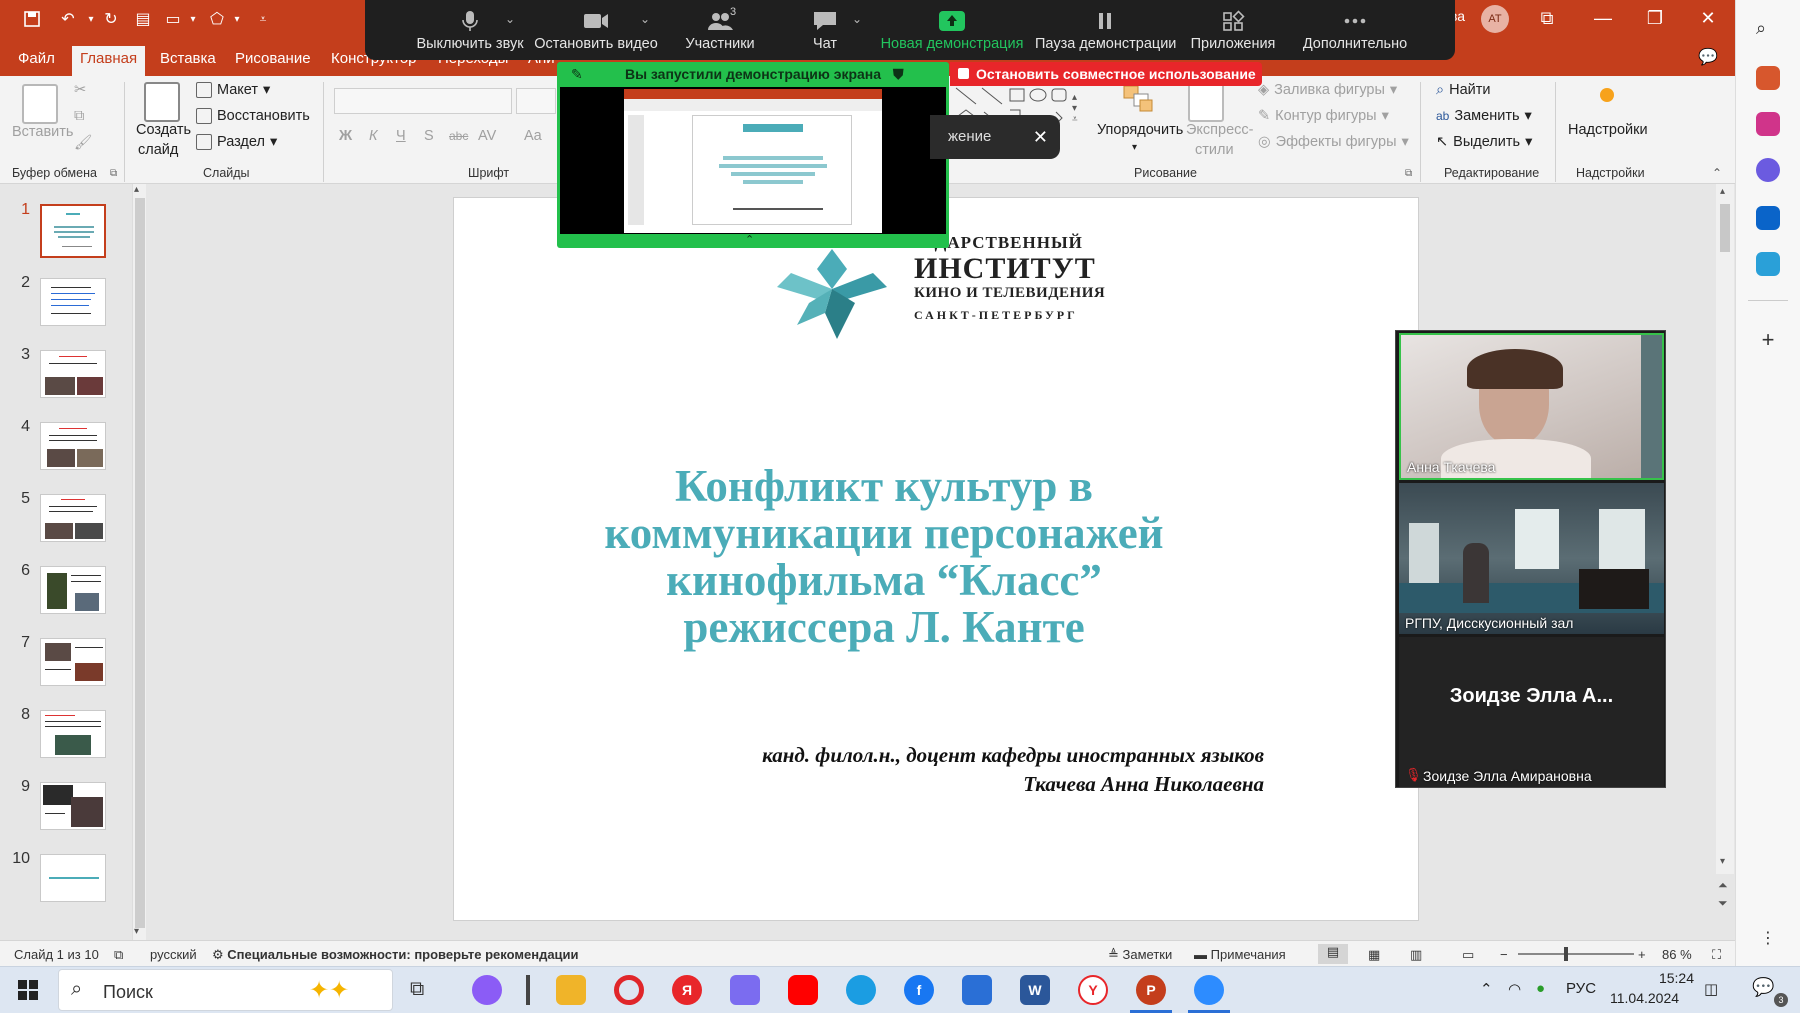  I want to click on layout-qat-icon: ▭, so click(173, 19).